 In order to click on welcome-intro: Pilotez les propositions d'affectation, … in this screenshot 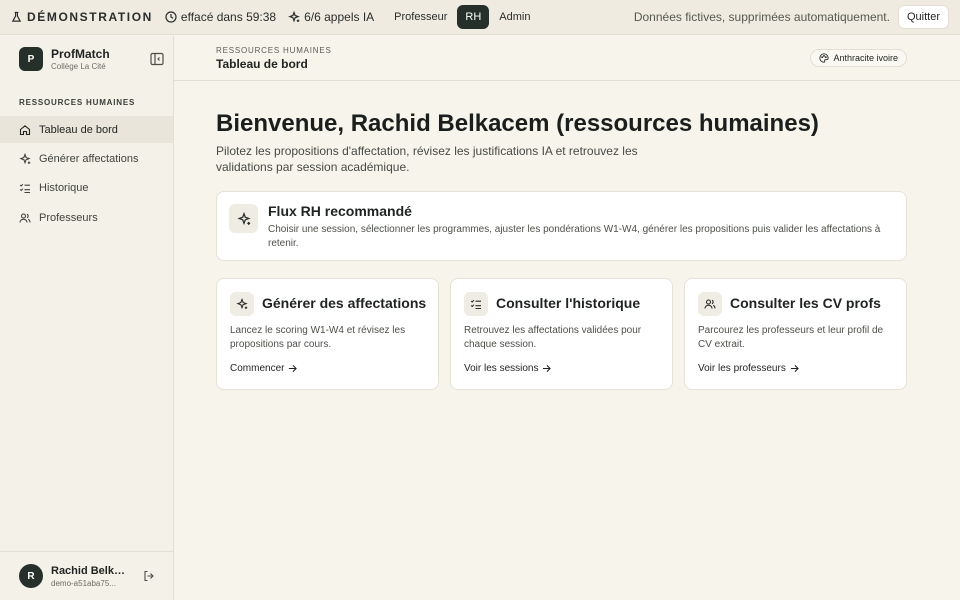, I will do `click(427, 159)`.